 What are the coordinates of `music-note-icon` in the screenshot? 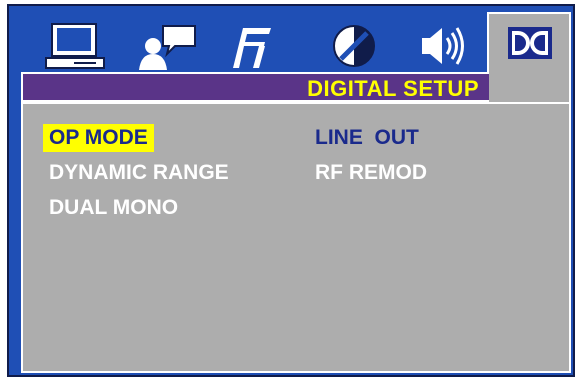 It's located at (252, 48).